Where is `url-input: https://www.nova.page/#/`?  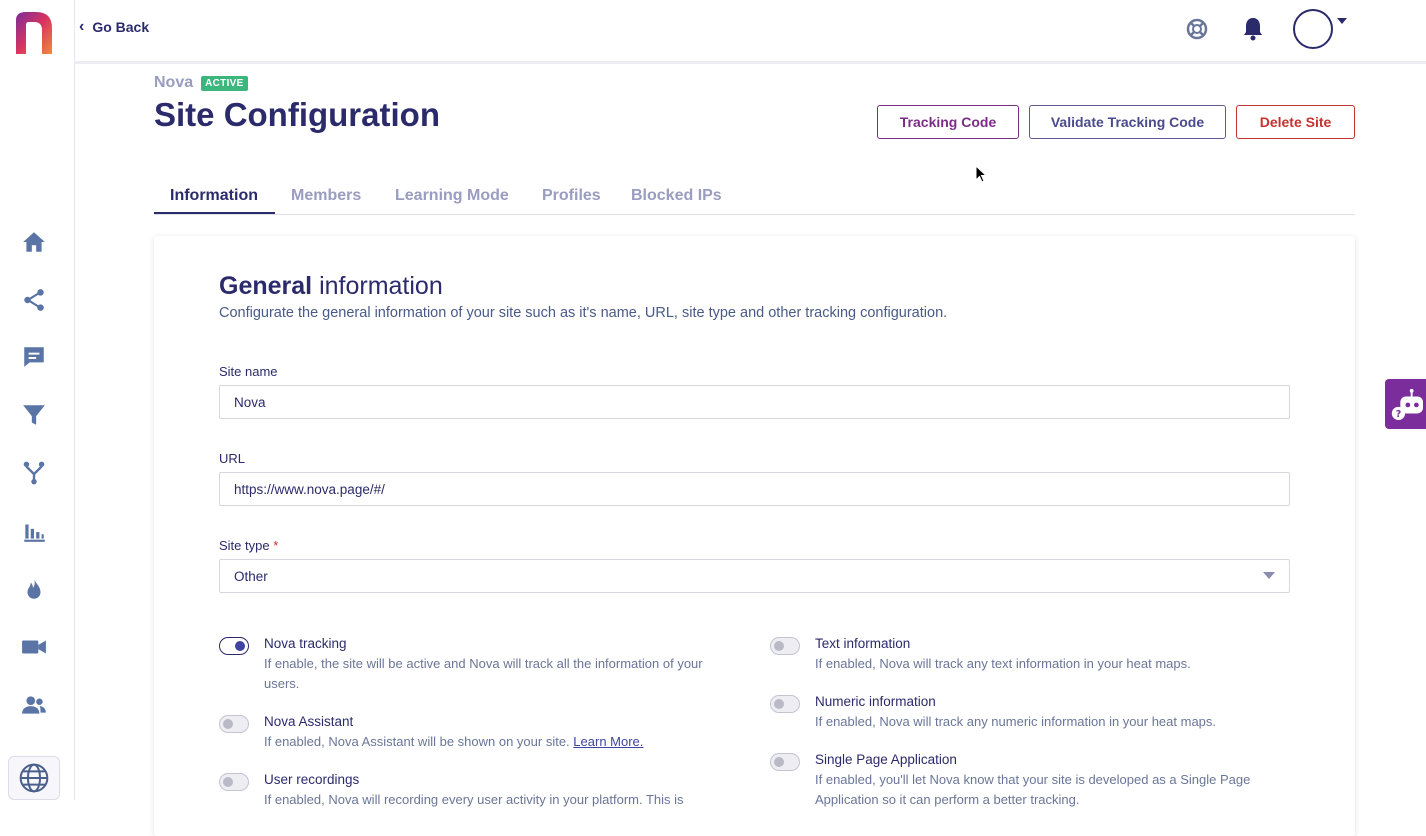 url-input: https://www.nova.page/#/ is located at coordinates (754, 489).